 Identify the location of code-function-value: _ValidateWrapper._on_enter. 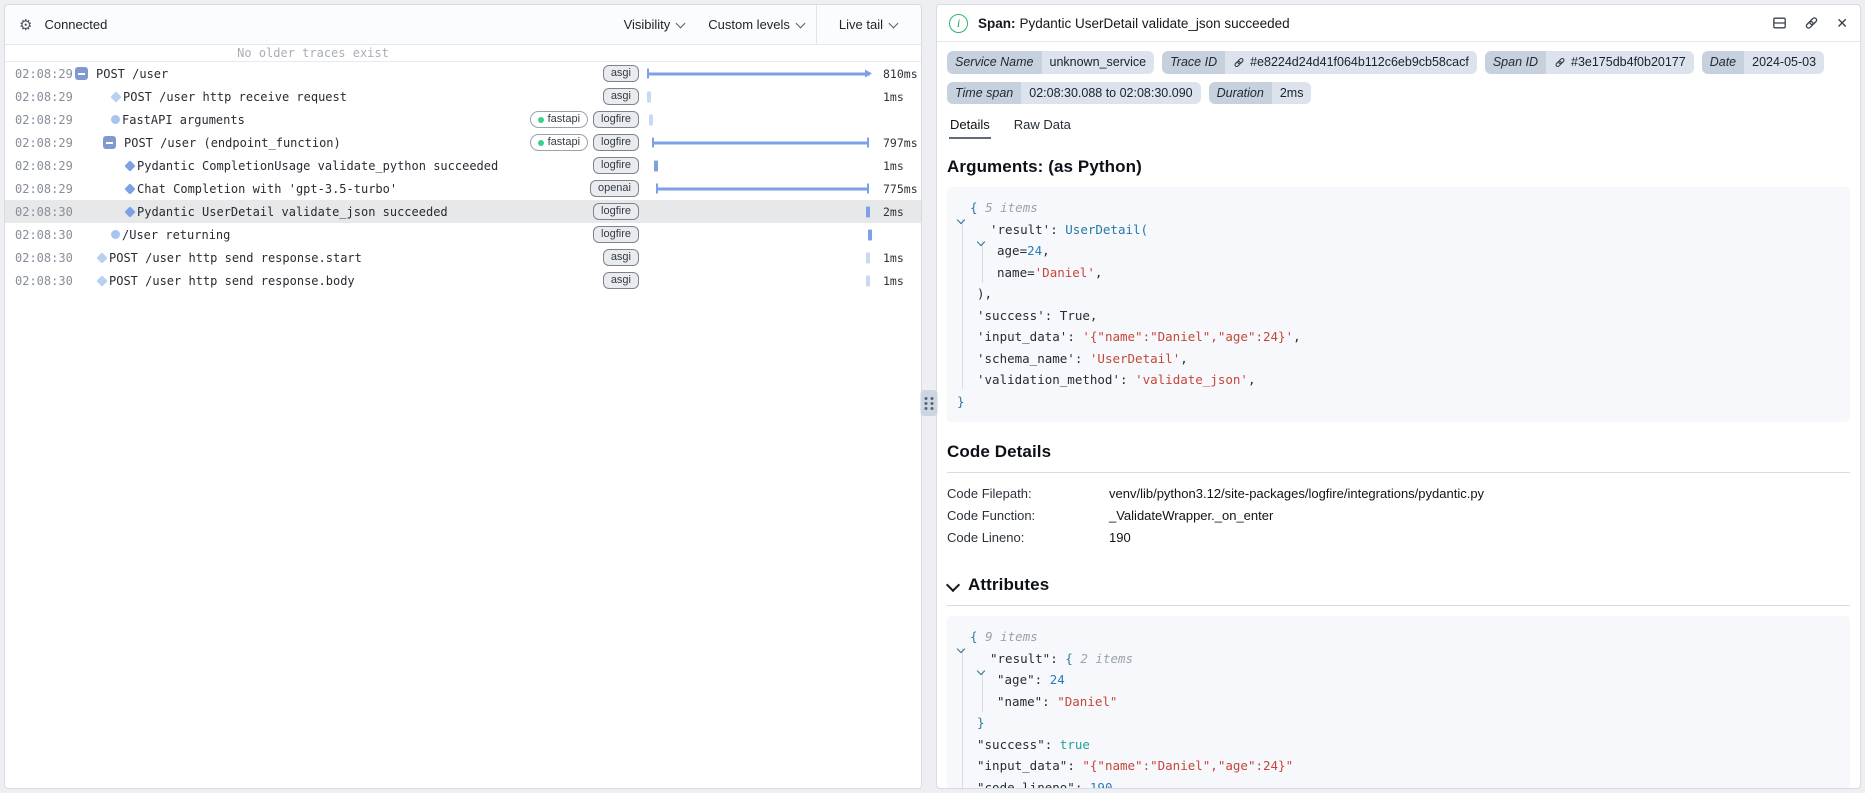
(1191, 515).